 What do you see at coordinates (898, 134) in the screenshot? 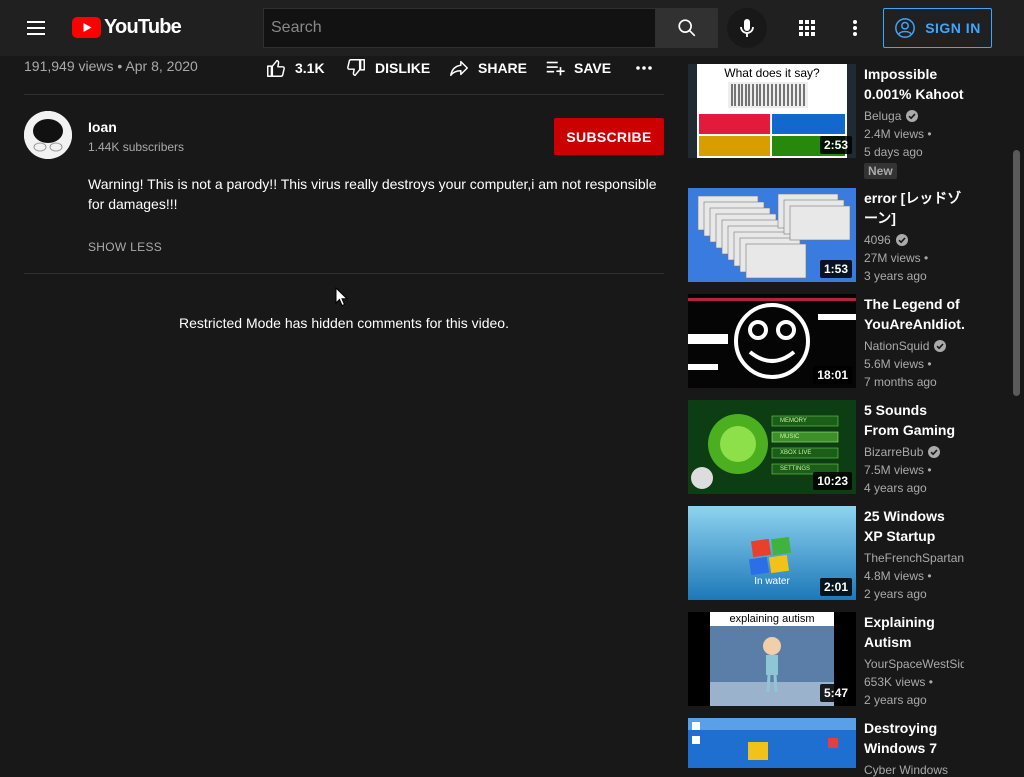
I see `view-count: 2.4M views •` at bounding box center [898, 134].